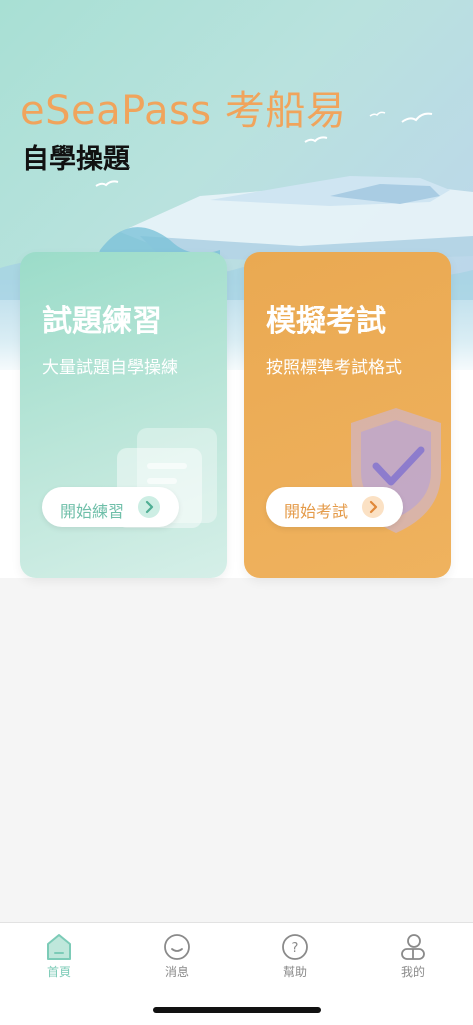 The image size is (473, 1025). I want to click on home-icon, so click(59, 947).